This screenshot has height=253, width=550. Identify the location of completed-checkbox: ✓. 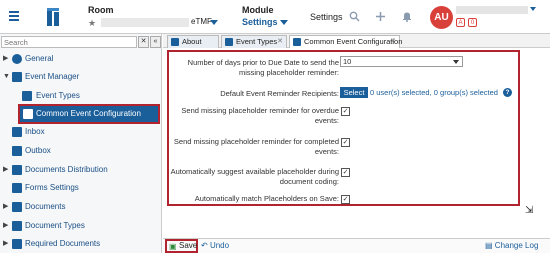
(345, 142).